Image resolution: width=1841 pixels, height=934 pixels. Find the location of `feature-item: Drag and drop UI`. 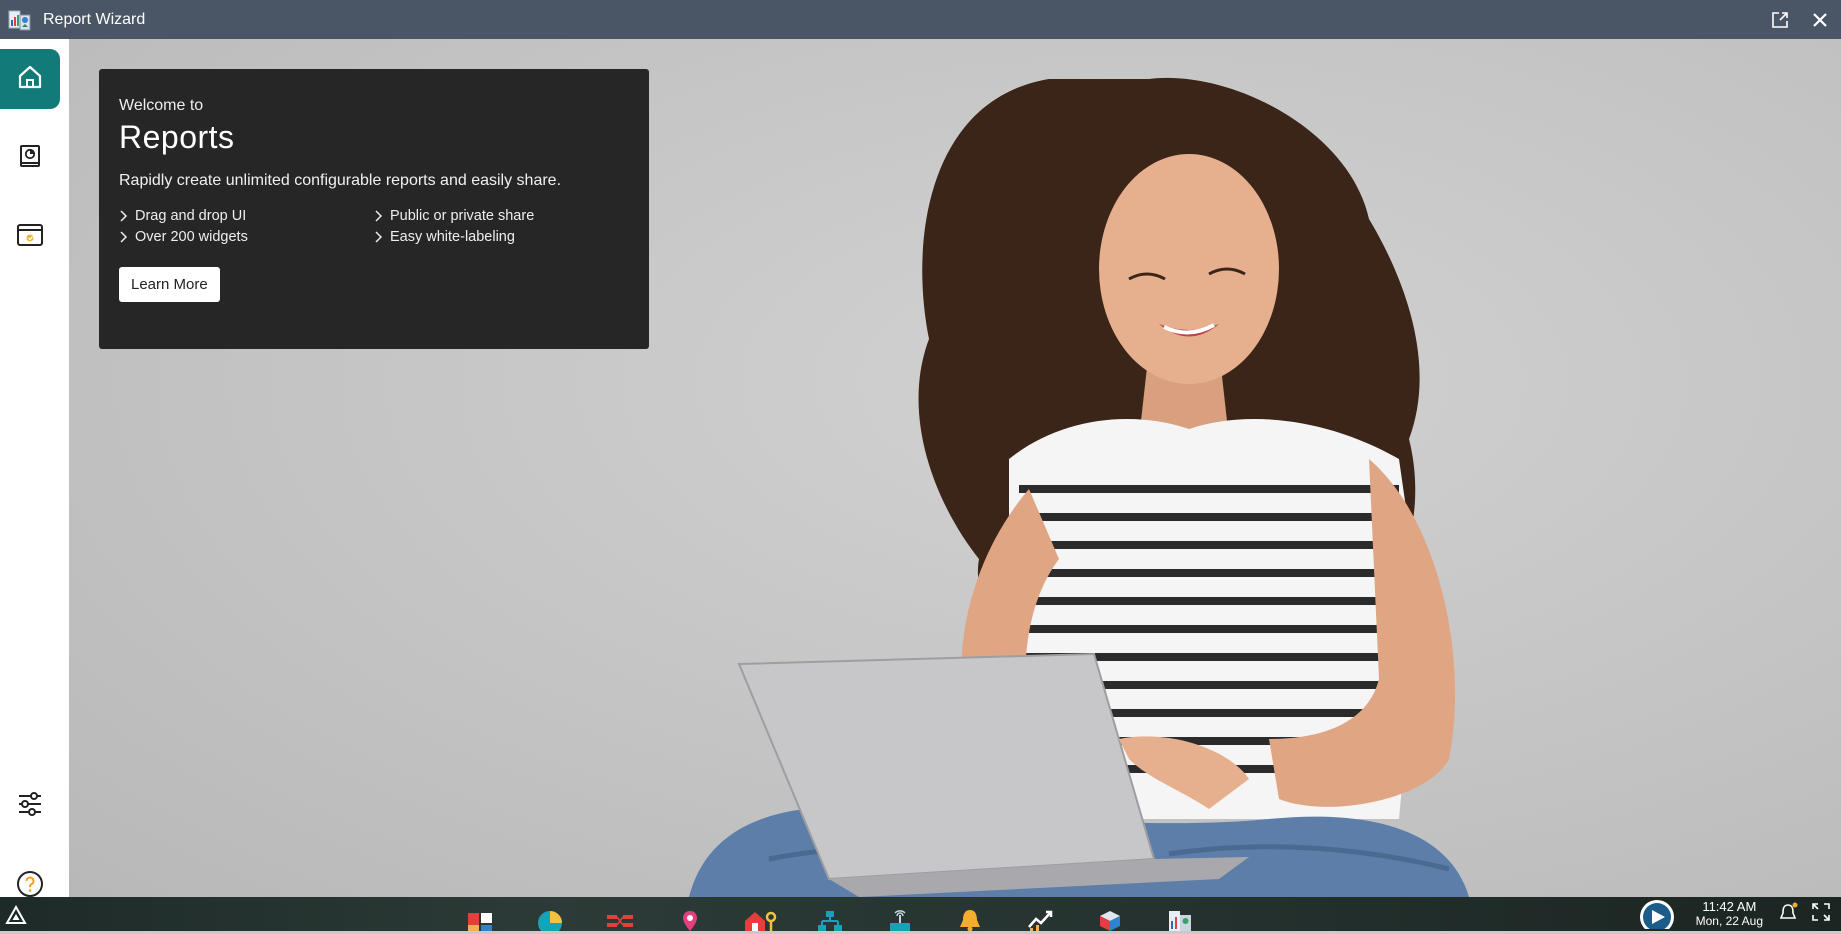

feature-item: Drag and drop UI is located at coordinates (246, 216).